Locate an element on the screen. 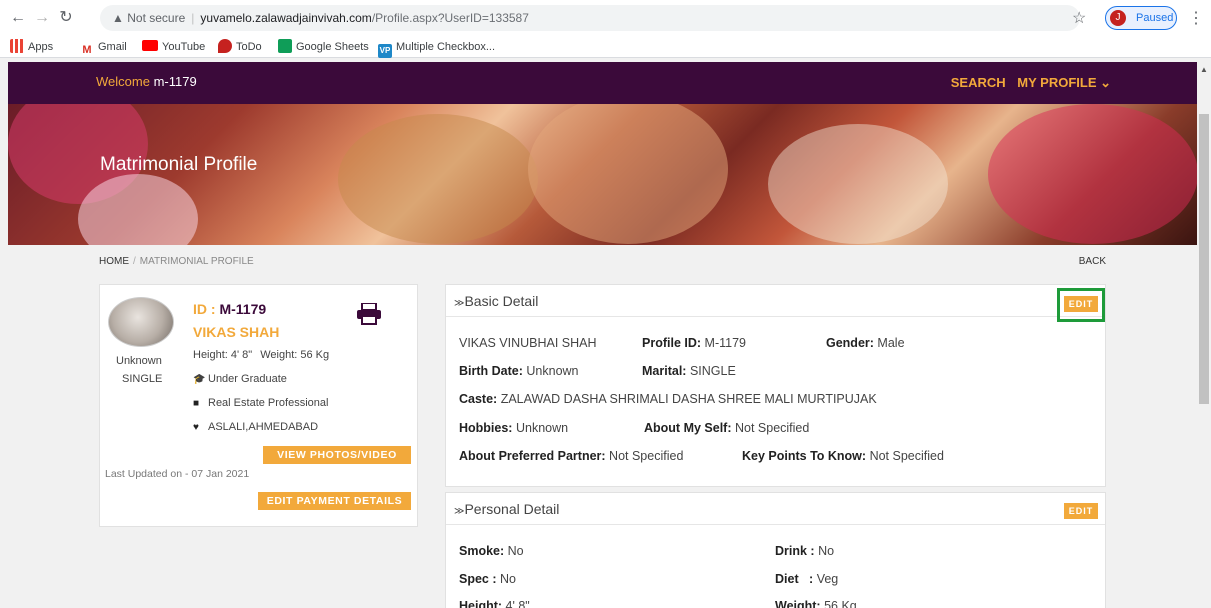 Image resolution: width=1211 pixels, height=608 pixels. page-scrollbar: ▲ is located at coordinates (1204, 335).